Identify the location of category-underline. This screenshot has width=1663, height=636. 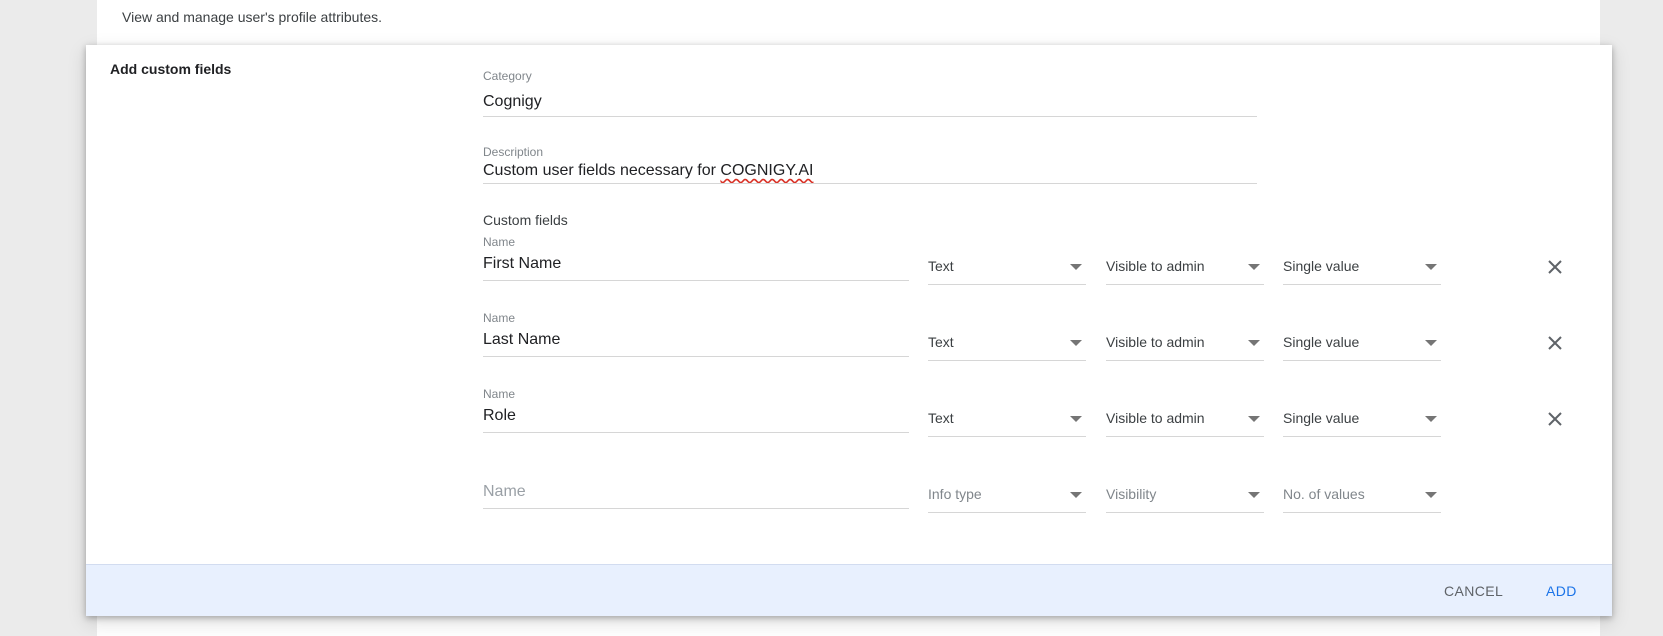
(870, 116).